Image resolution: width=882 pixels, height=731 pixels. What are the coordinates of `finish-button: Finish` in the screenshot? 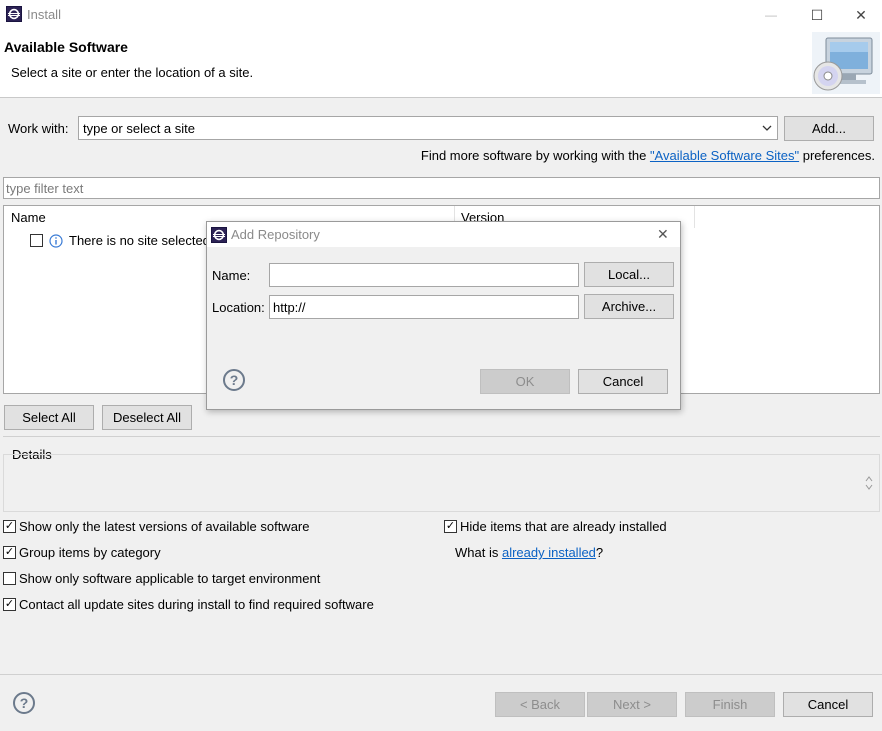 It's located at (730, 704).